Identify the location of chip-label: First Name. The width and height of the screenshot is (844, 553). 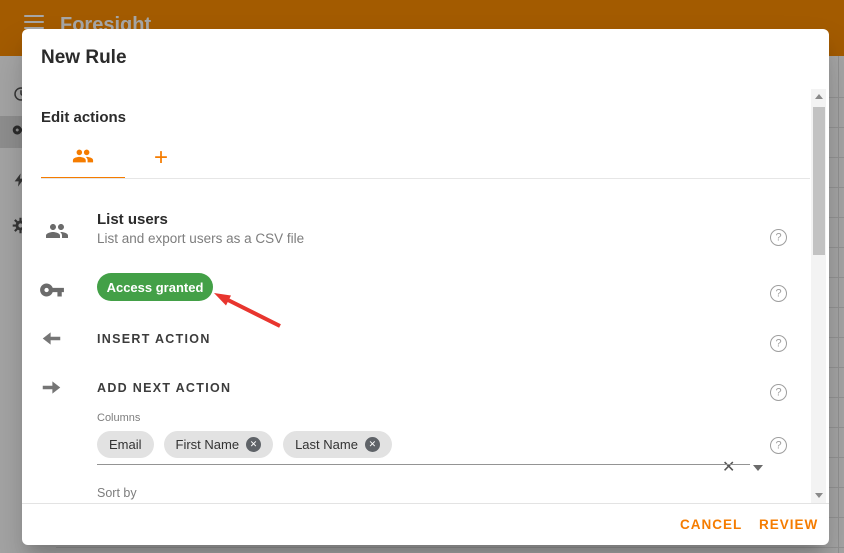
(207, 444).